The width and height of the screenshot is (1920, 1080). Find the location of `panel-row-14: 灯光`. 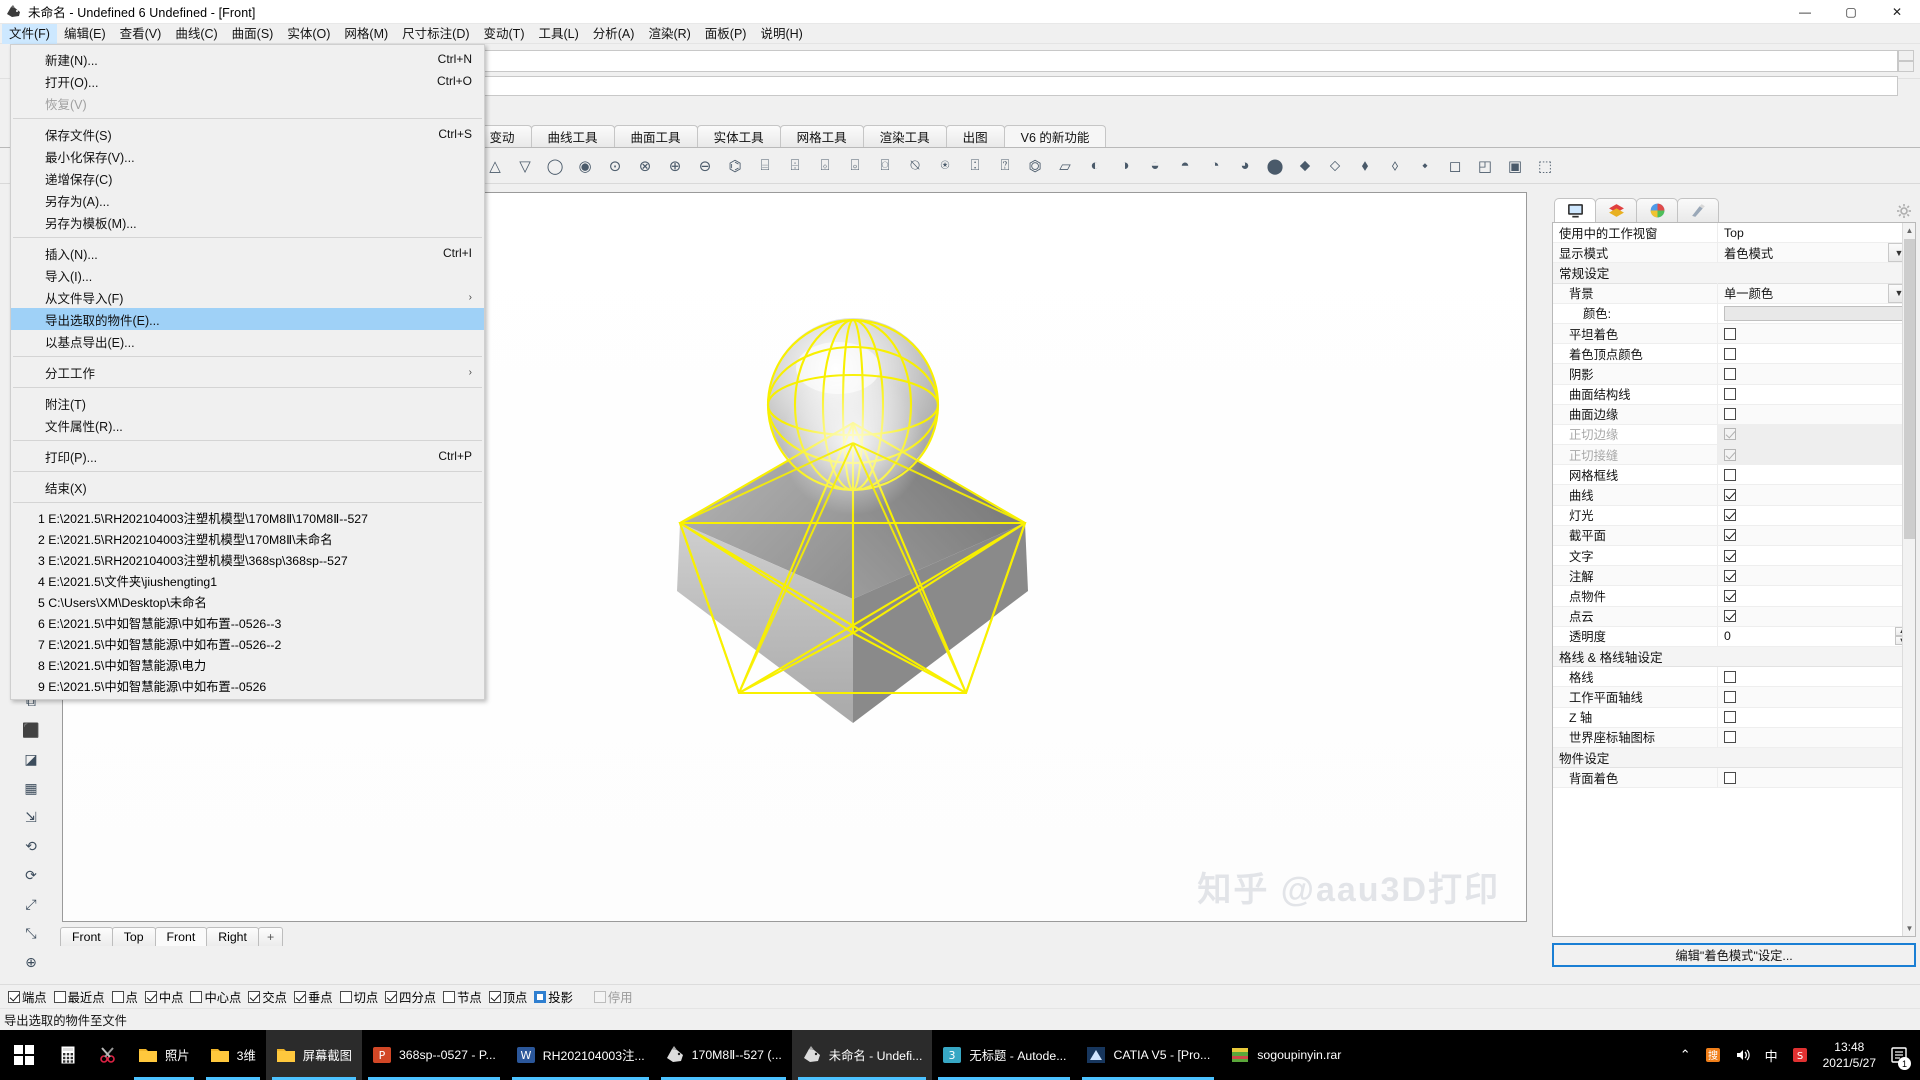

panel-row-14: 灯光 is located at coordinates (1732, 515).